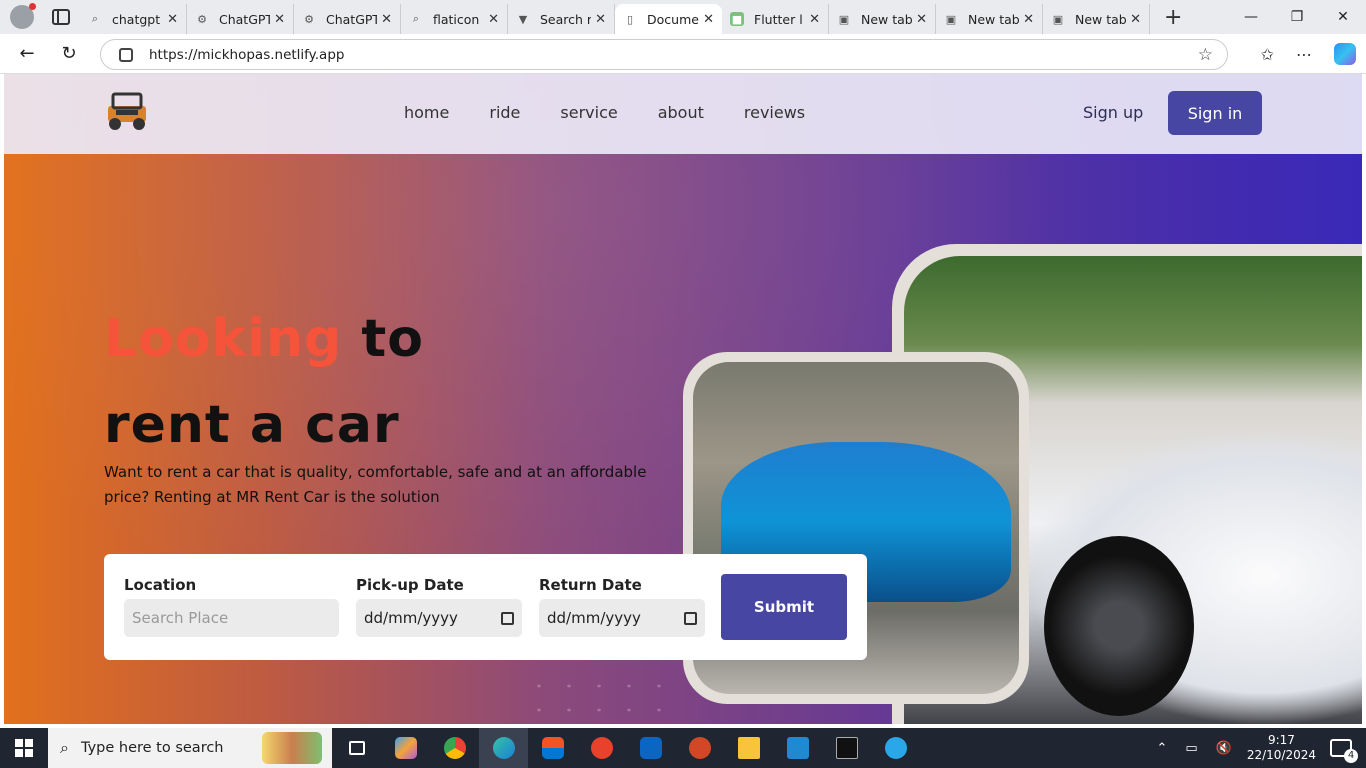  I want to click on file-explorer-icon, so click(748, 748).